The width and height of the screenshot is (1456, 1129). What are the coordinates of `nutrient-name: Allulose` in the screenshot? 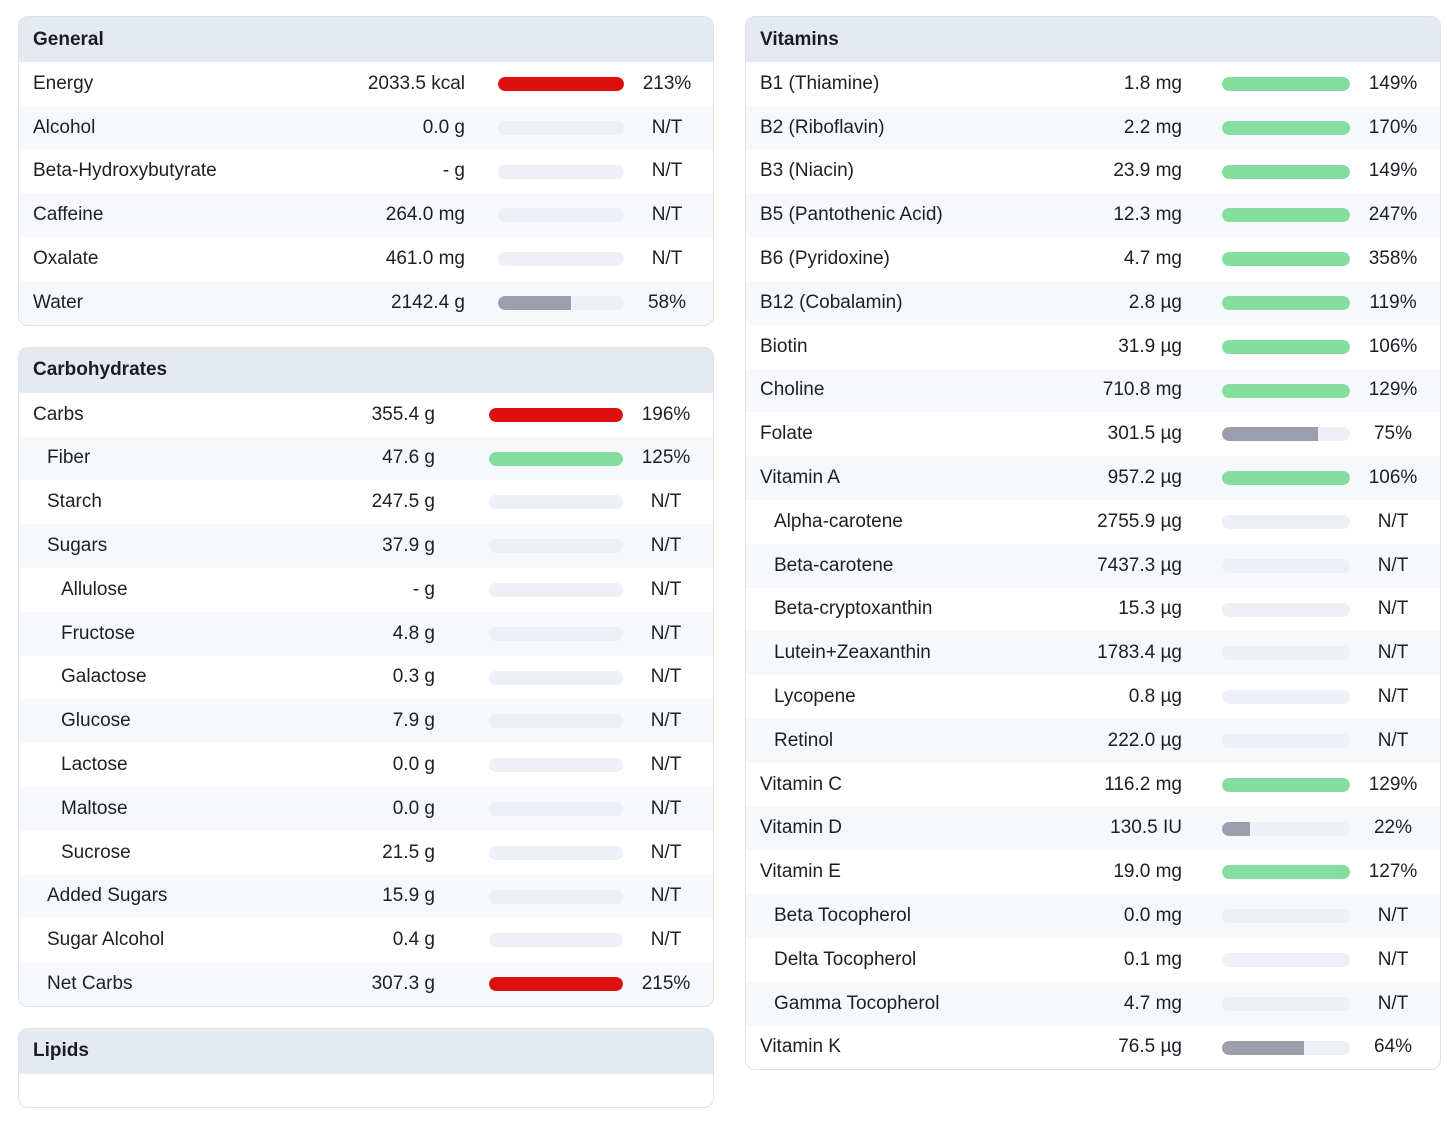 It's located at (94, 589).